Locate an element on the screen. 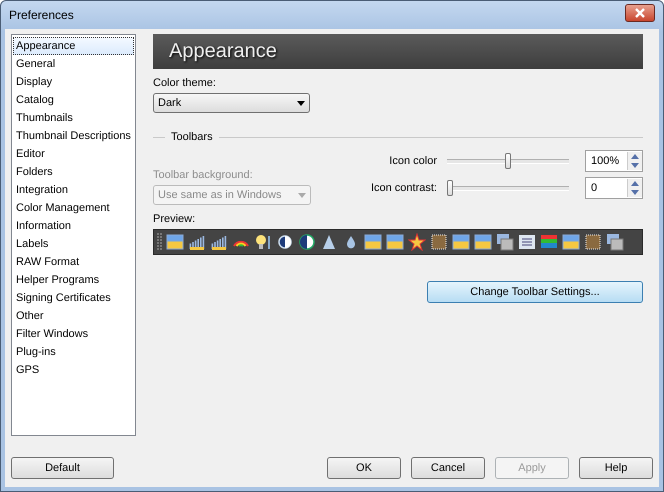 Image resolution: width=664 pixels, height=492 pixels. category-item: RAW Format is located at coordinates (73, 262).